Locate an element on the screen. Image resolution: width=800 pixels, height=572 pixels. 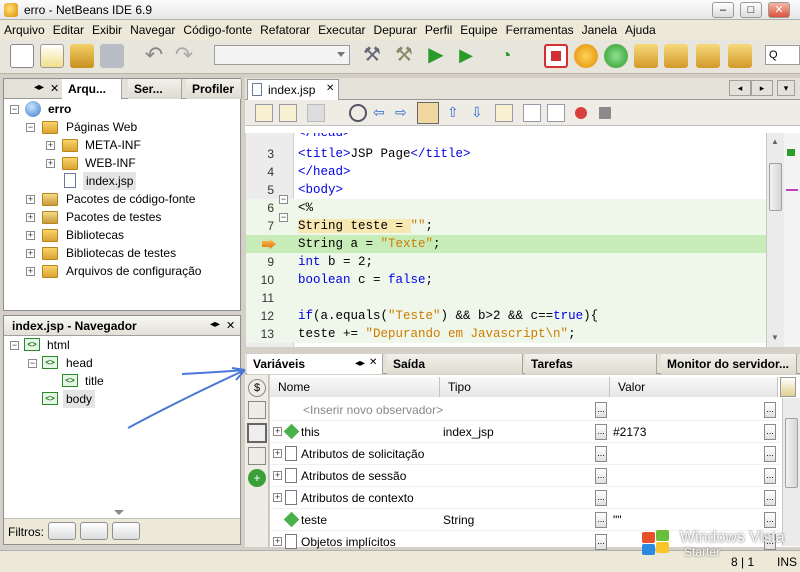
code-line: 4 </head> is located at coordinates (515, 172).